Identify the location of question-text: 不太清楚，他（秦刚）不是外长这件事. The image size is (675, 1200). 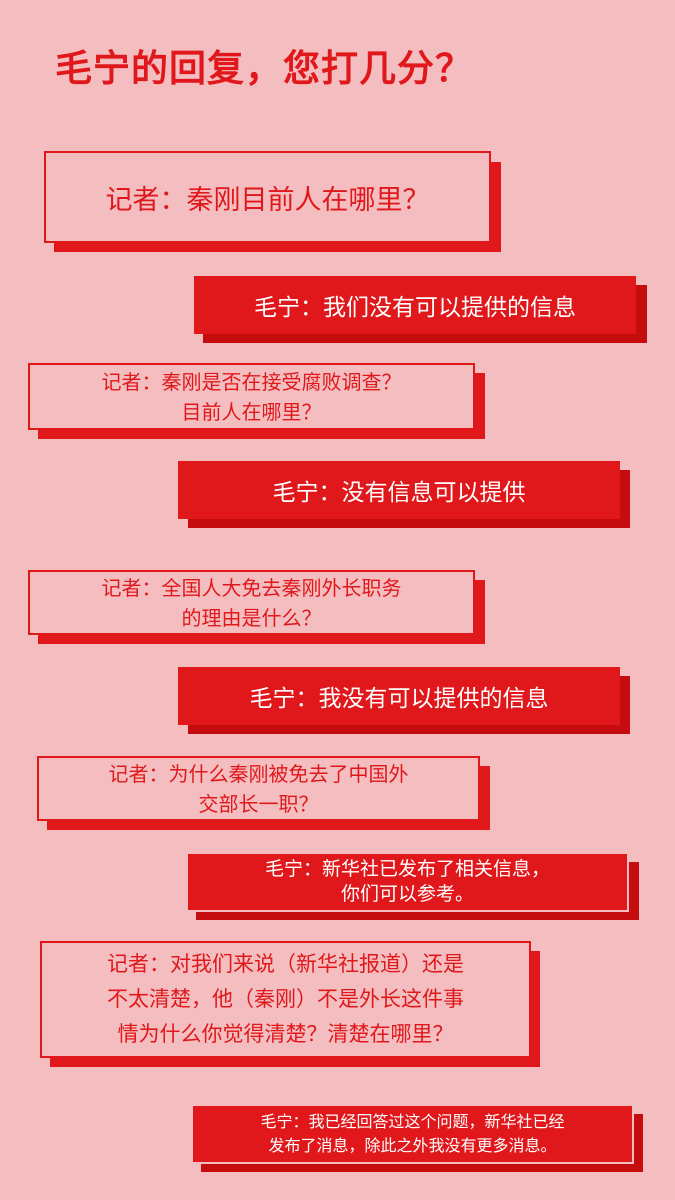
(285, 999).